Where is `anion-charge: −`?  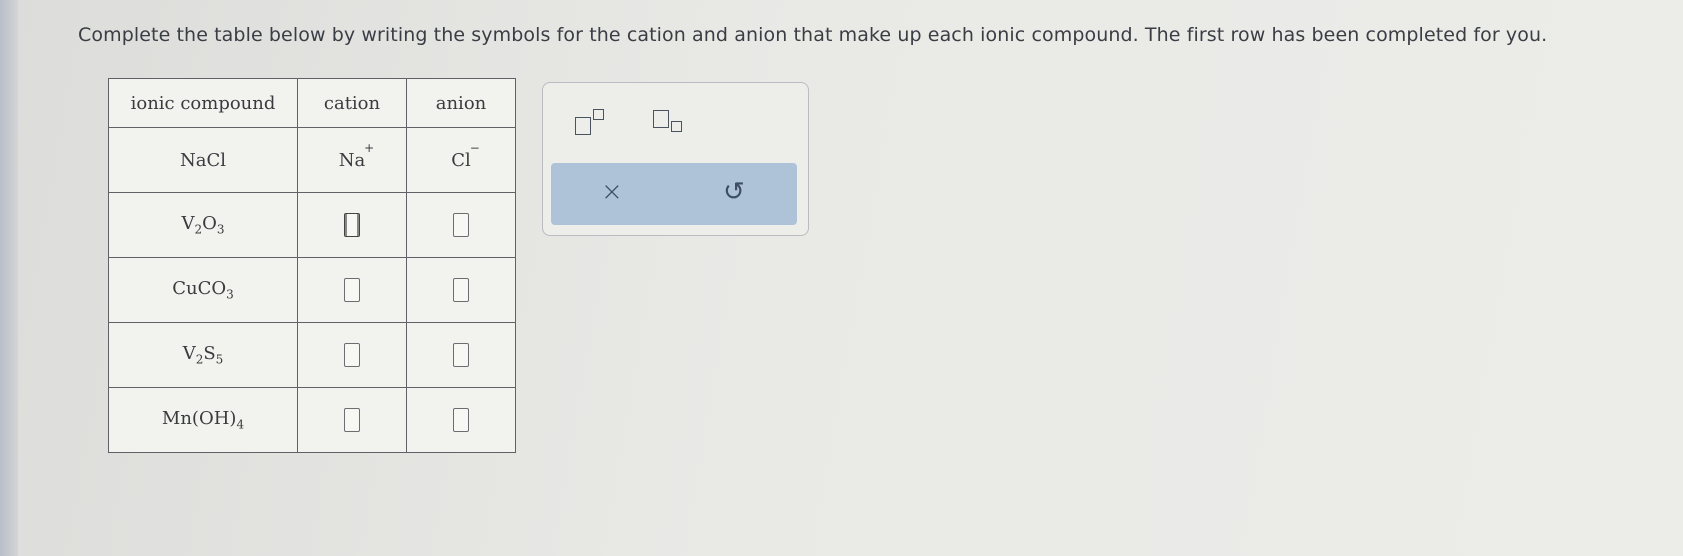
anion-charge: − is located at coordinates (474, 147).